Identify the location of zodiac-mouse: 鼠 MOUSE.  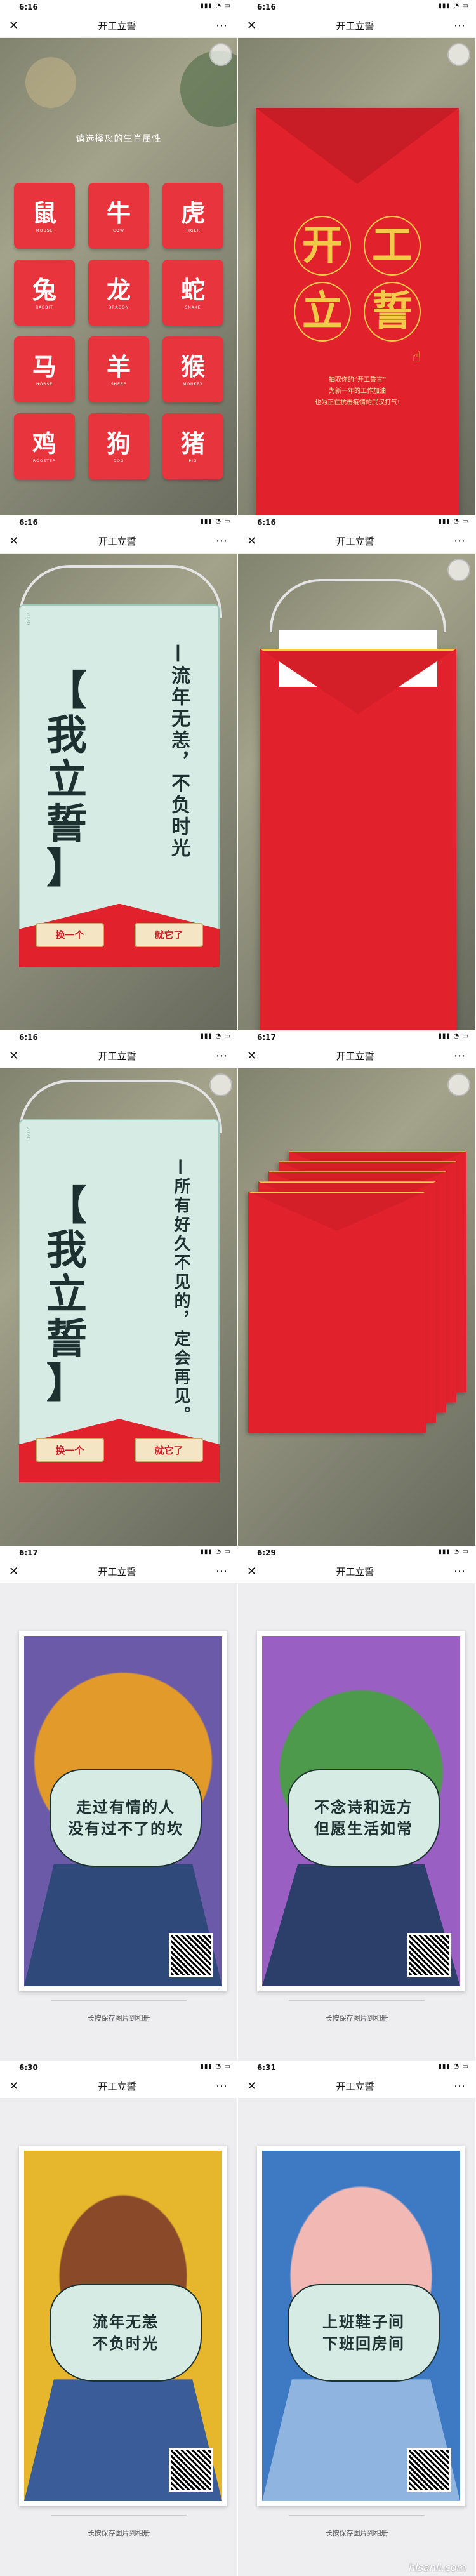
(44, 216).